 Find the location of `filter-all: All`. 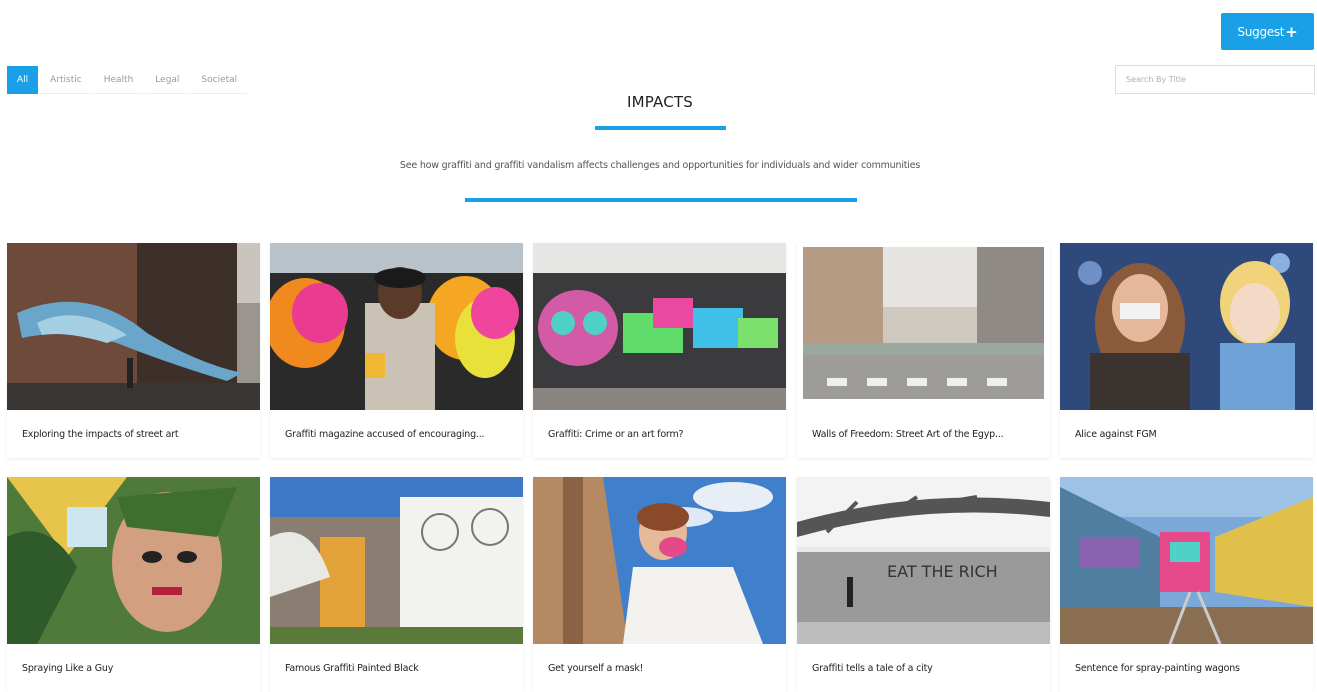

filter-all: All is located at coordinates (23, 80).